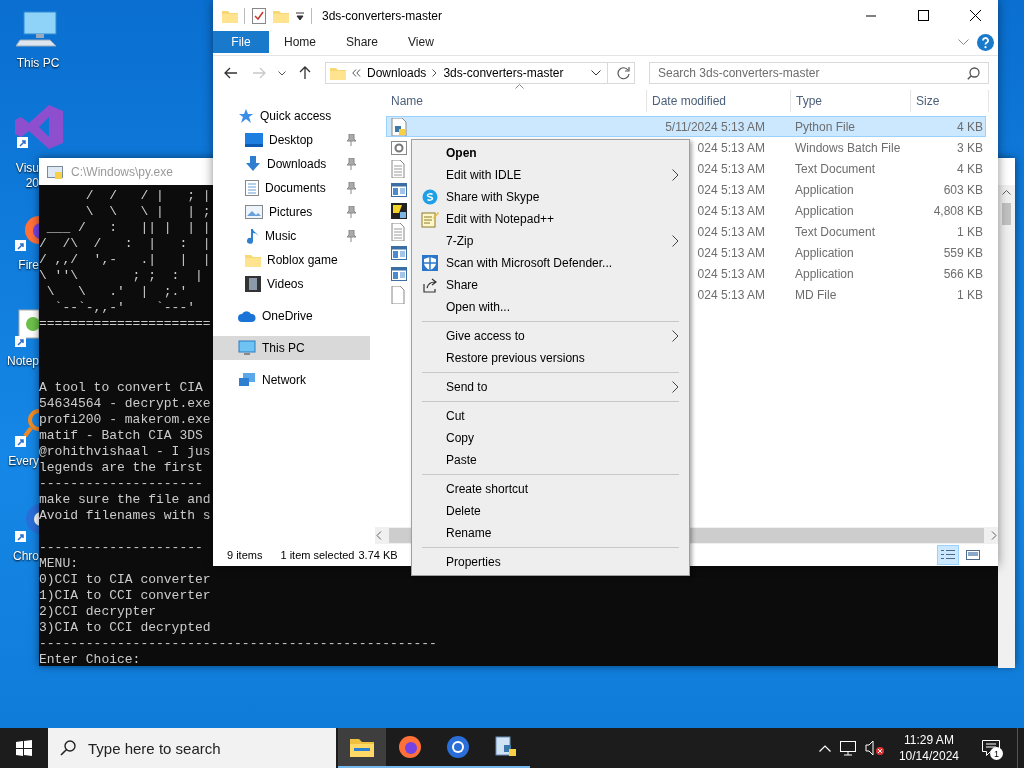 Image resolution: width=1024 pixels, height=768 pixels. I want to click on console-line: / ,,/ ',- .| | |, so click(125, 259).